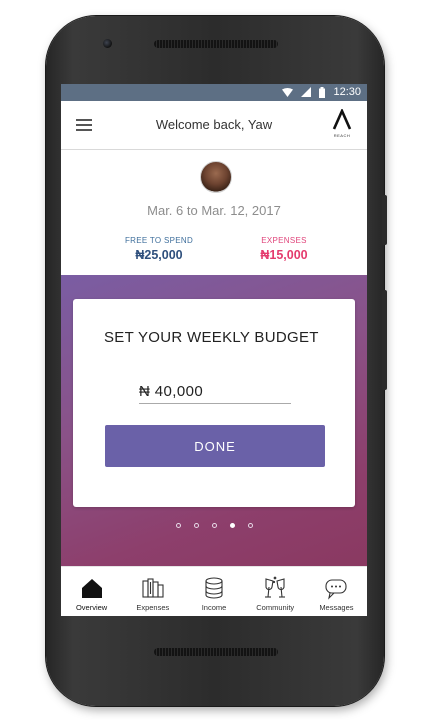 The width and height of the screenshot is (432, 720). I want to click on status-time: 12:30, so click(347, 92).